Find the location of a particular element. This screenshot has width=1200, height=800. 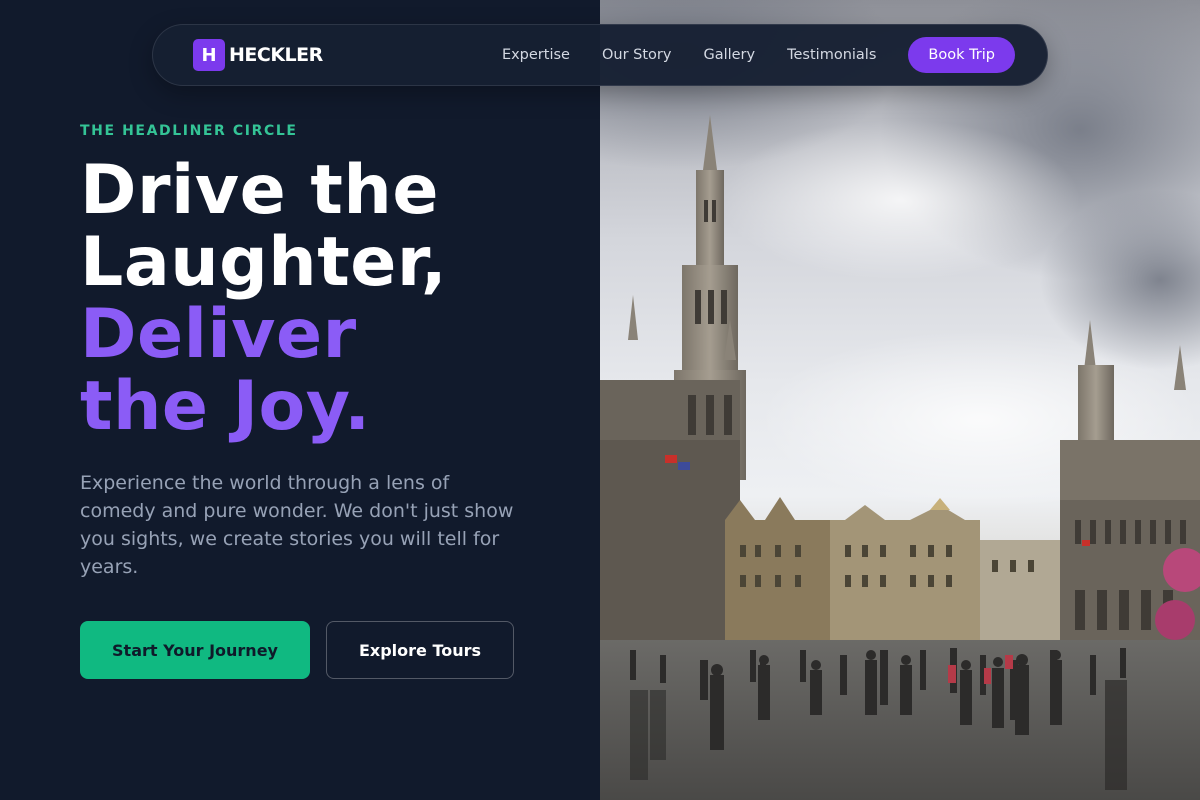

nav-link-gallery: Gallery is located at coordinates (729, 55).